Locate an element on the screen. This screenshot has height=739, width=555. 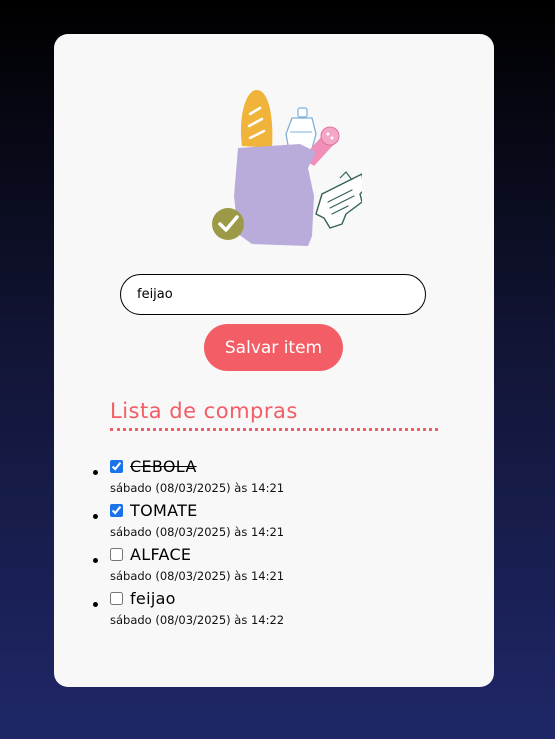
list-item: CEBOLA sábado (08/03/2025) às 14:21 is located at coordinates (266, 476).